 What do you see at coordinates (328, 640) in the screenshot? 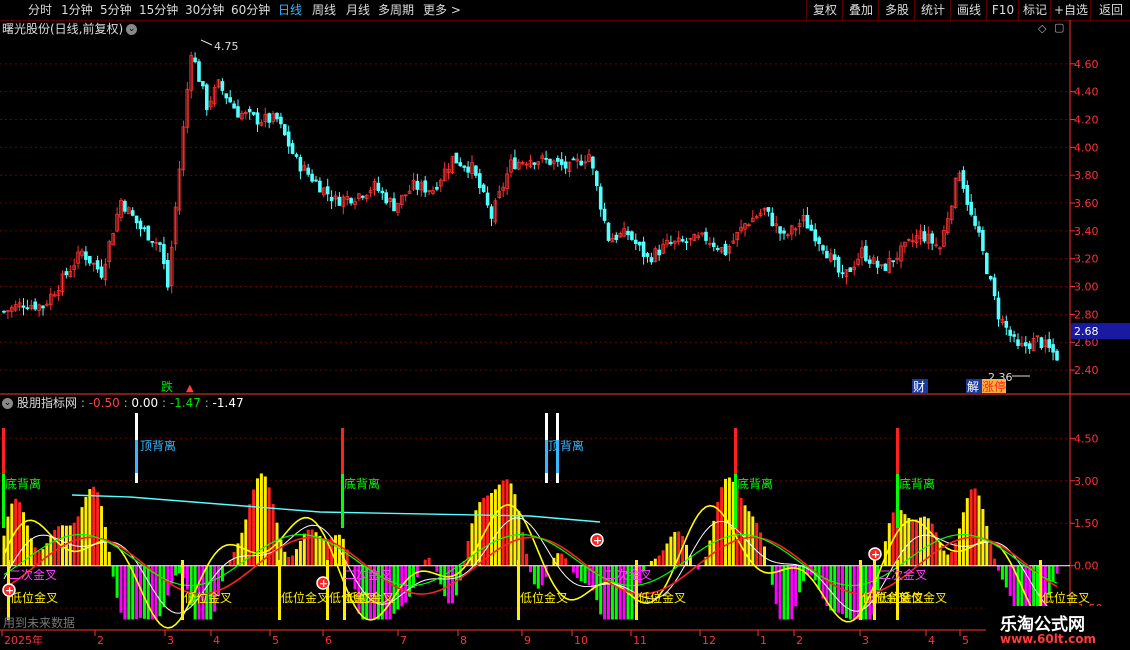
I see `date-tick-label: 6` at bounding box center [328, 640].